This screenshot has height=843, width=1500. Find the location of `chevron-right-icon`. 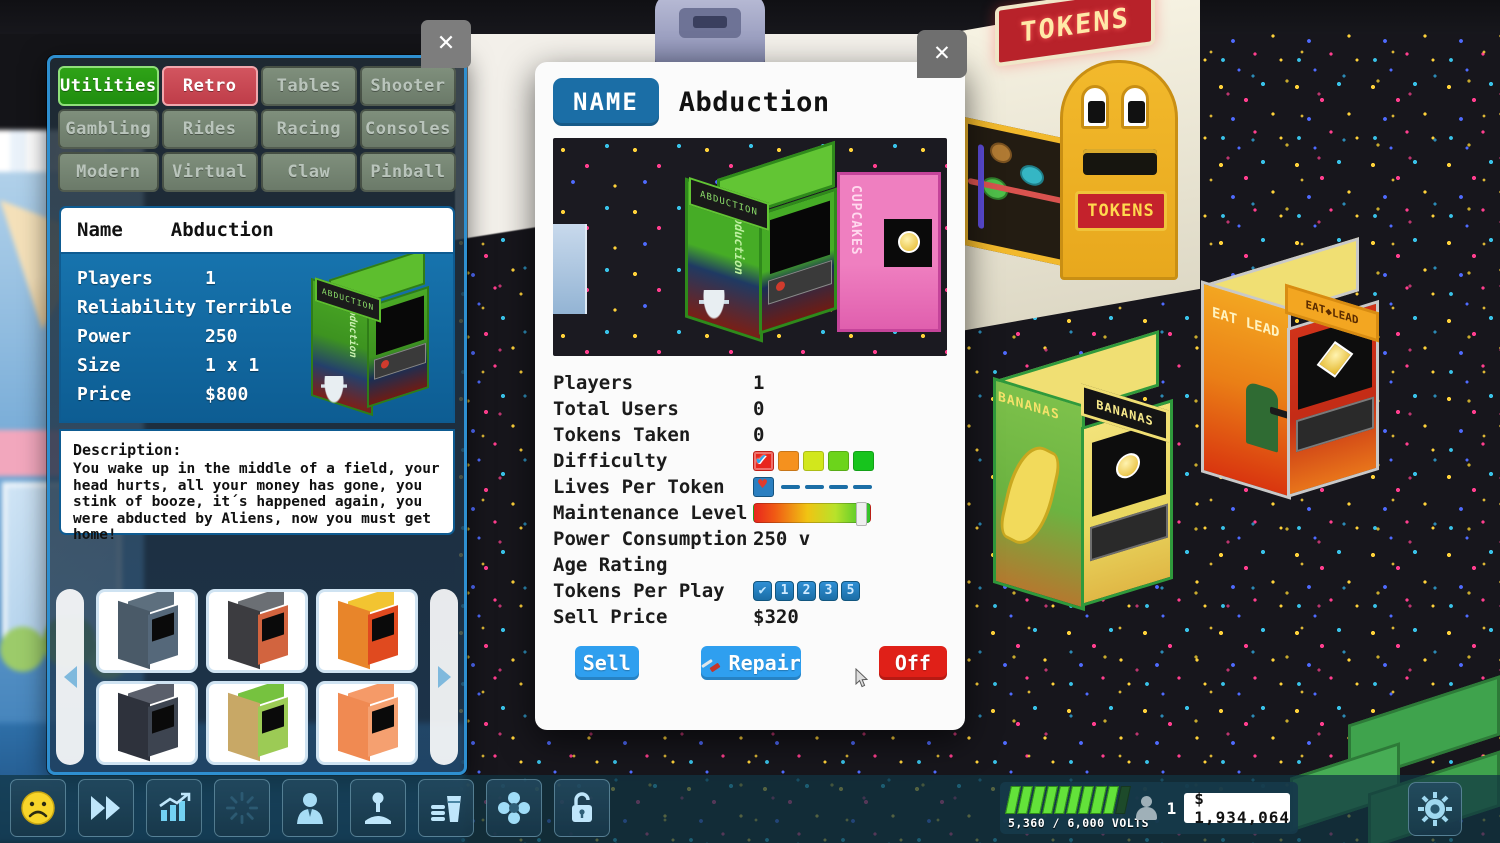

chevron-right-icon is located at coordinates (444, 677).